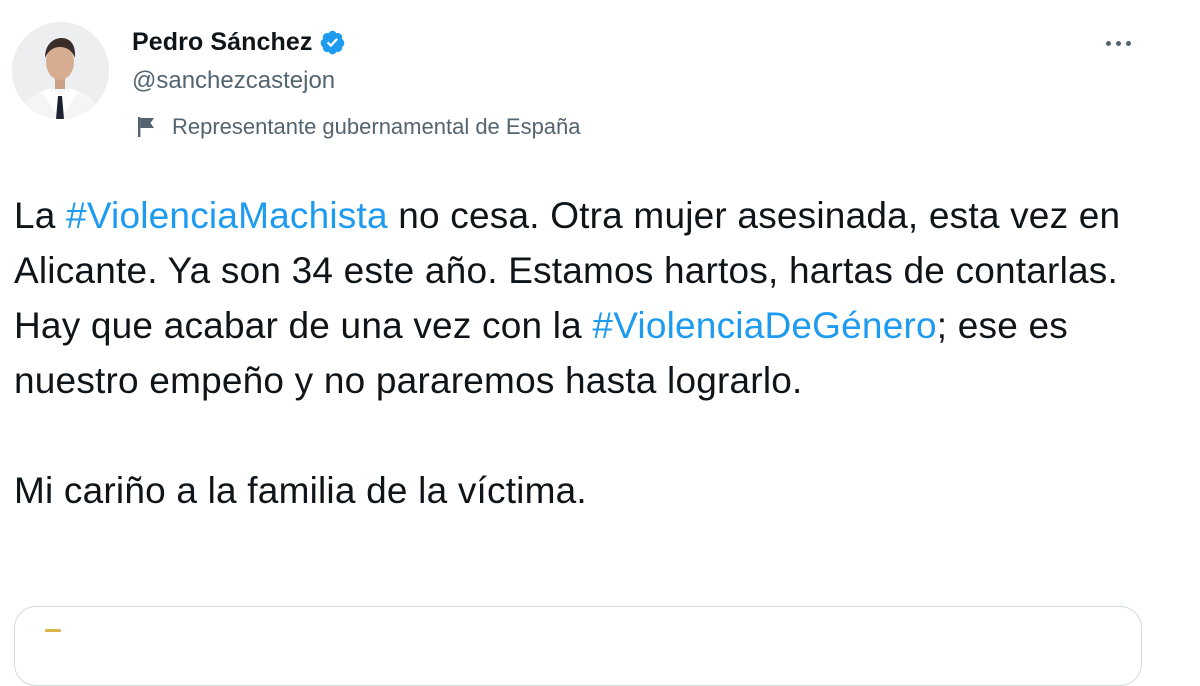 This screenshot has height=686, width=1200. I want to click on handle: @sanchezcastejon, so click(233, 81).